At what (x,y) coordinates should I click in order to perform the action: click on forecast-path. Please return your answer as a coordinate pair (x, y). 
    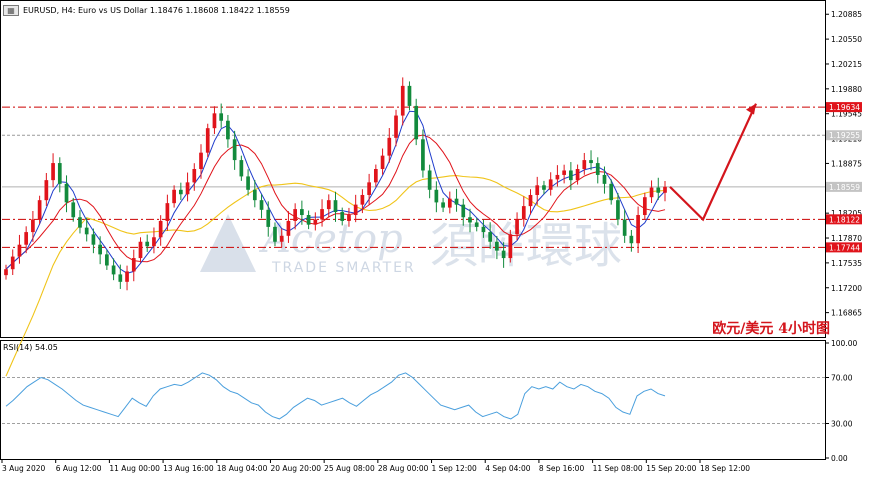
    Looking at the image, I should click on (713, 162).